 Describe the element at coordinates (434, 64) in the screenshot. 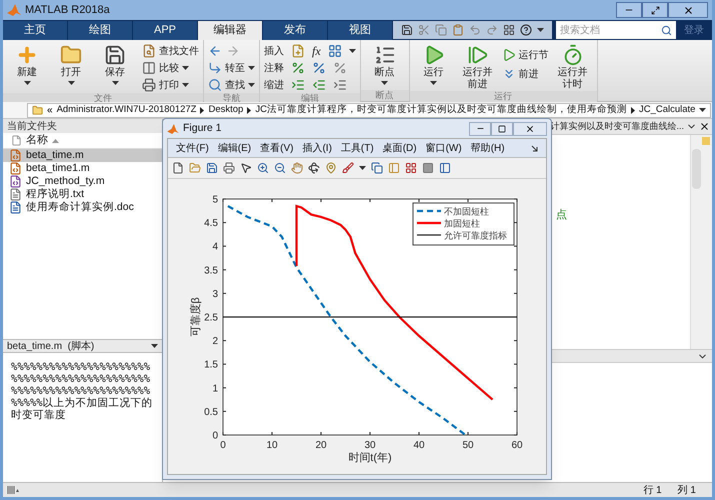

I see `ribbon-button: 运行` at that location.